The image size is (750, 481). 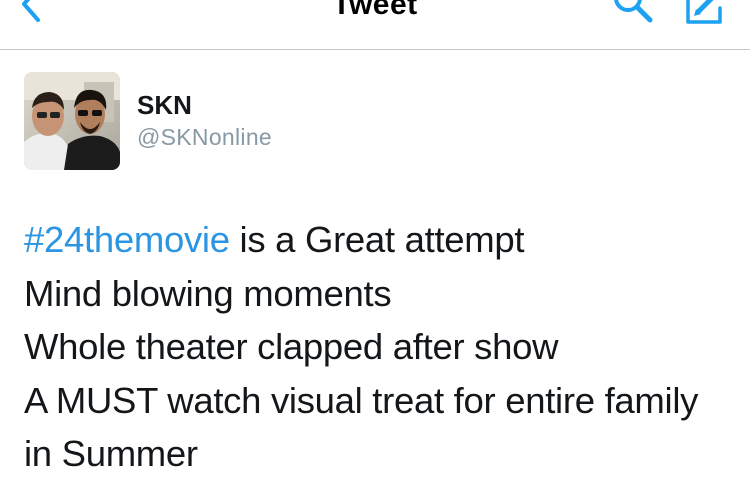 I want to click on author-handle: @SKNonline, so click(x=204, y=137).